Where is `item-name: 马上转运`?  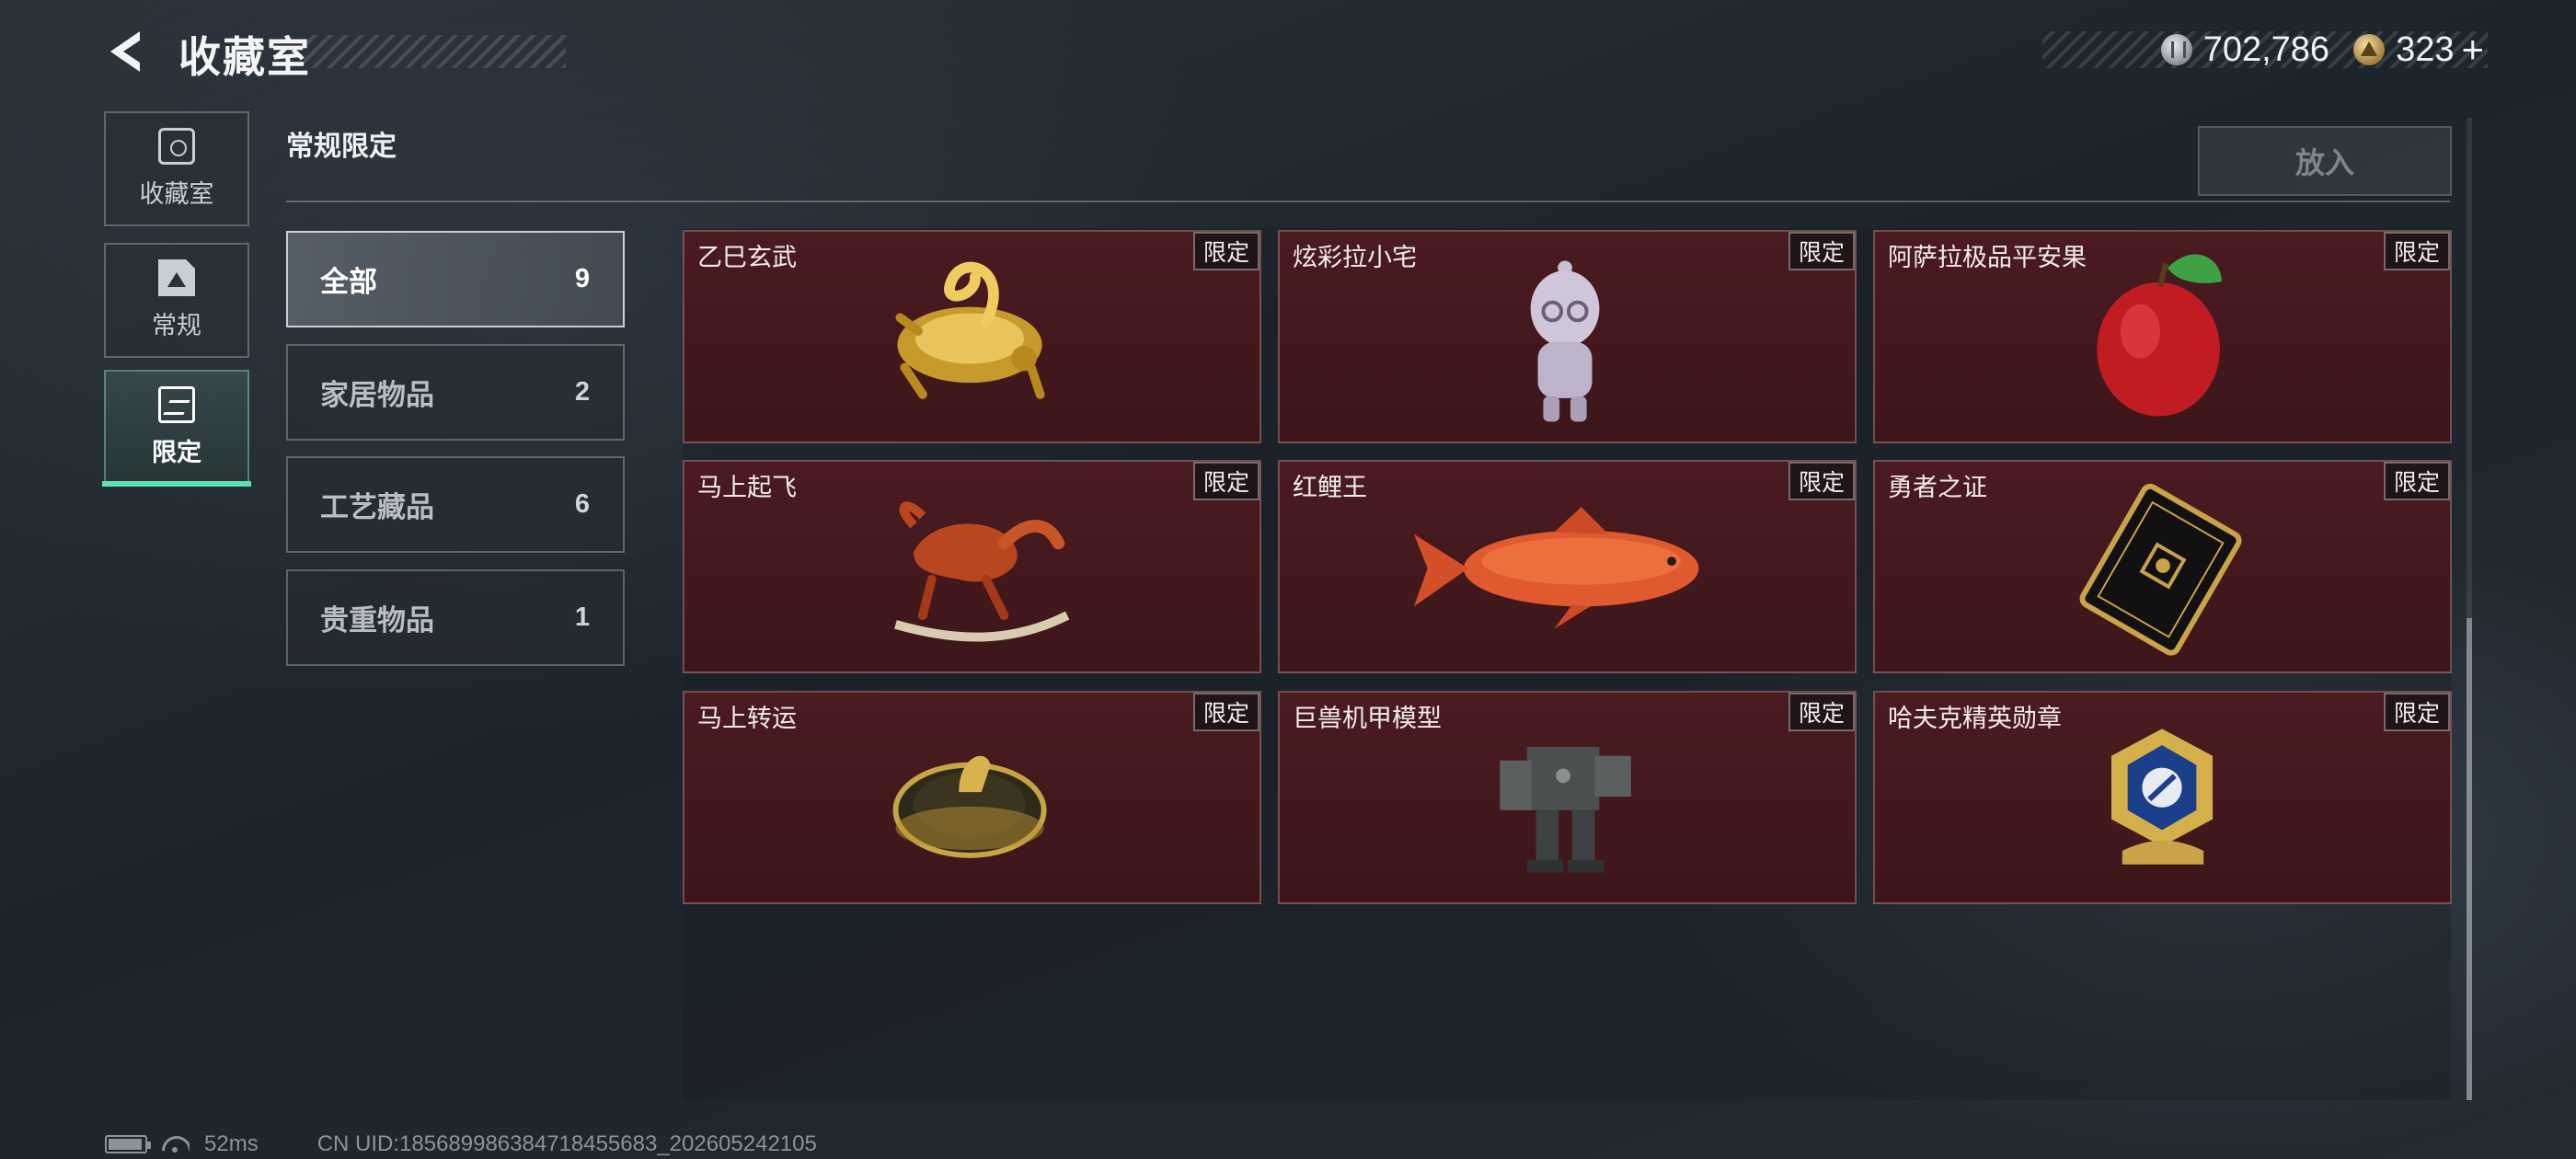 item-name: 马上转运 is located at coordinates (747, 718).